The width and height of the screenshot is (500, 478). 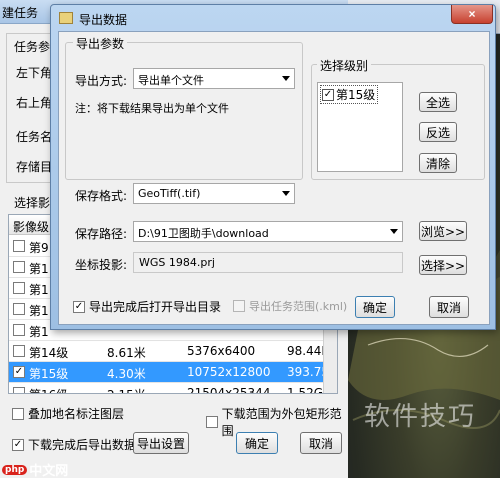 I want to click on level-item-15-checkbox: ✓, so click(x=328, y=94).